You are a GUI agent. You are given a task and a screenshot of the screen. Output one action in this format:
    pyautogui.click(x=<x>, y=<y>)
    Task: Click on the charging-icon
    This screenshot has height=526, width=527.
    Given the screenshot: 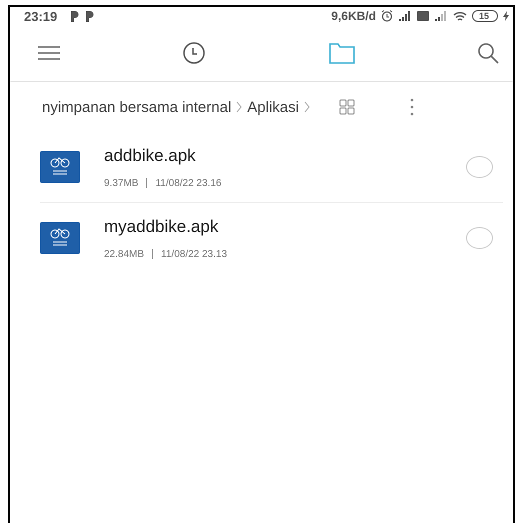 What is the action you would take?
    pyautogui.click(x=506, y=16)
    